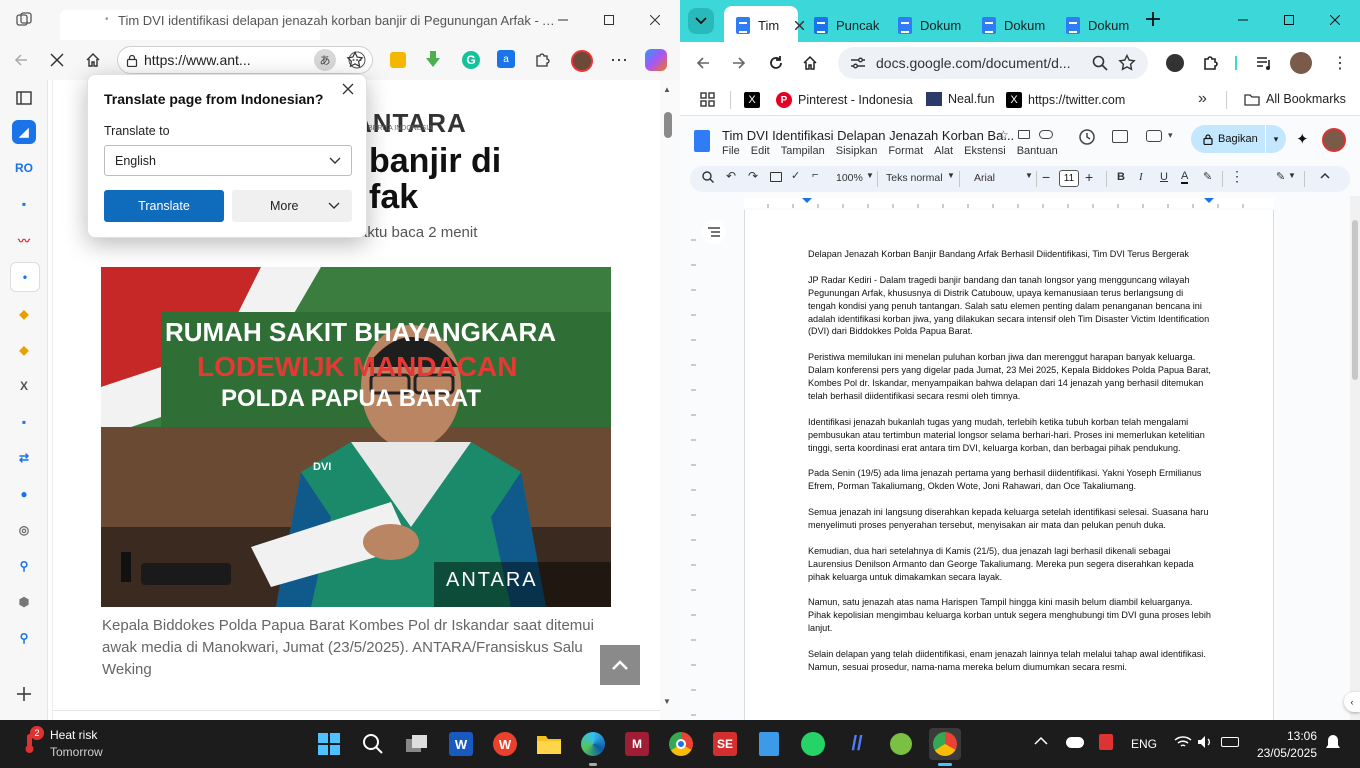  I want to click on task-view-icon, so click(417, 744).